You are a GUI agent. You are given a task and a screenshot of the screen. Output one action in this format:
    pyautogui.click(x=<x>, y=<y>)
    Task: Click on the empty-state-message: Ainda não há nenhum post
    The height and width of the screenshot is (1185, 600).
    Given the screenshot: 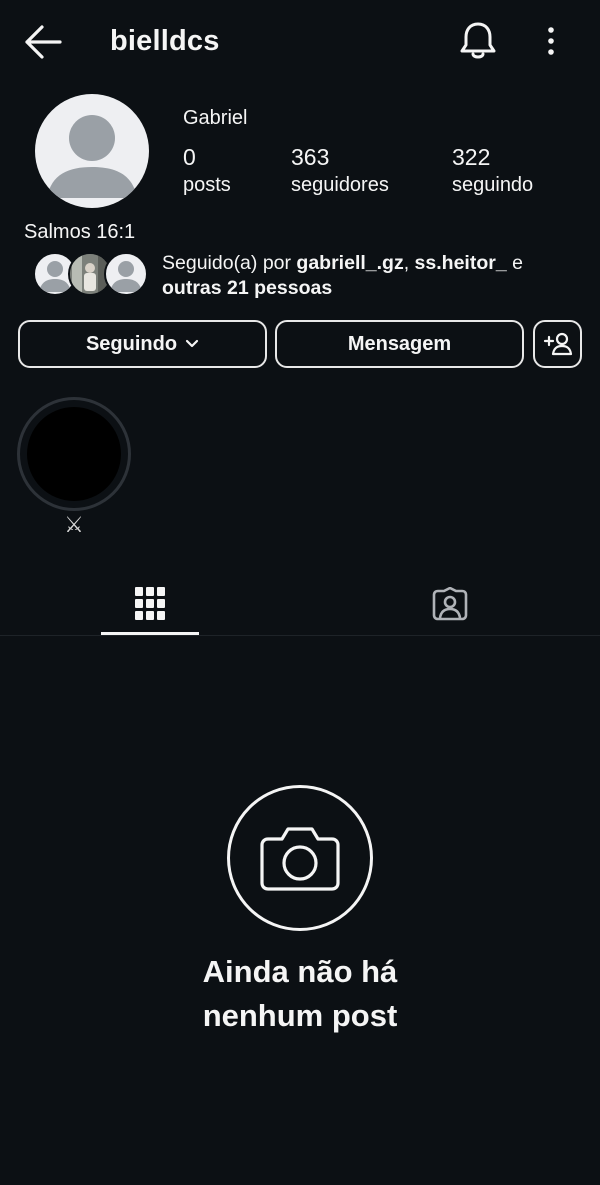 What is the action you would take?
    pyautogui.click(x=300, y=993)
    